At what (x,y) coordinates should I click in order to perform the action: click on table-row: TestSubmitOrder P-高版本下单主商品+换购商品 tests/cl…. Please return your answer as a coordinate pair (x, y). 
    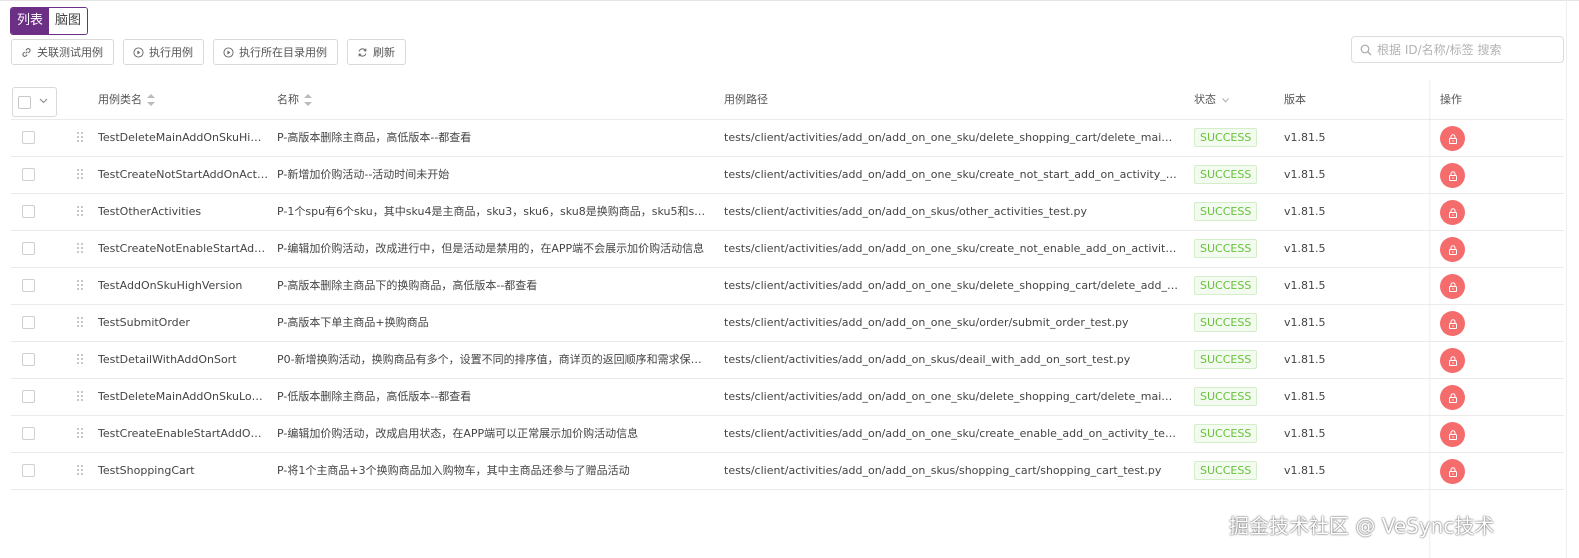
    Looking at the image, I should click on (787, 323).